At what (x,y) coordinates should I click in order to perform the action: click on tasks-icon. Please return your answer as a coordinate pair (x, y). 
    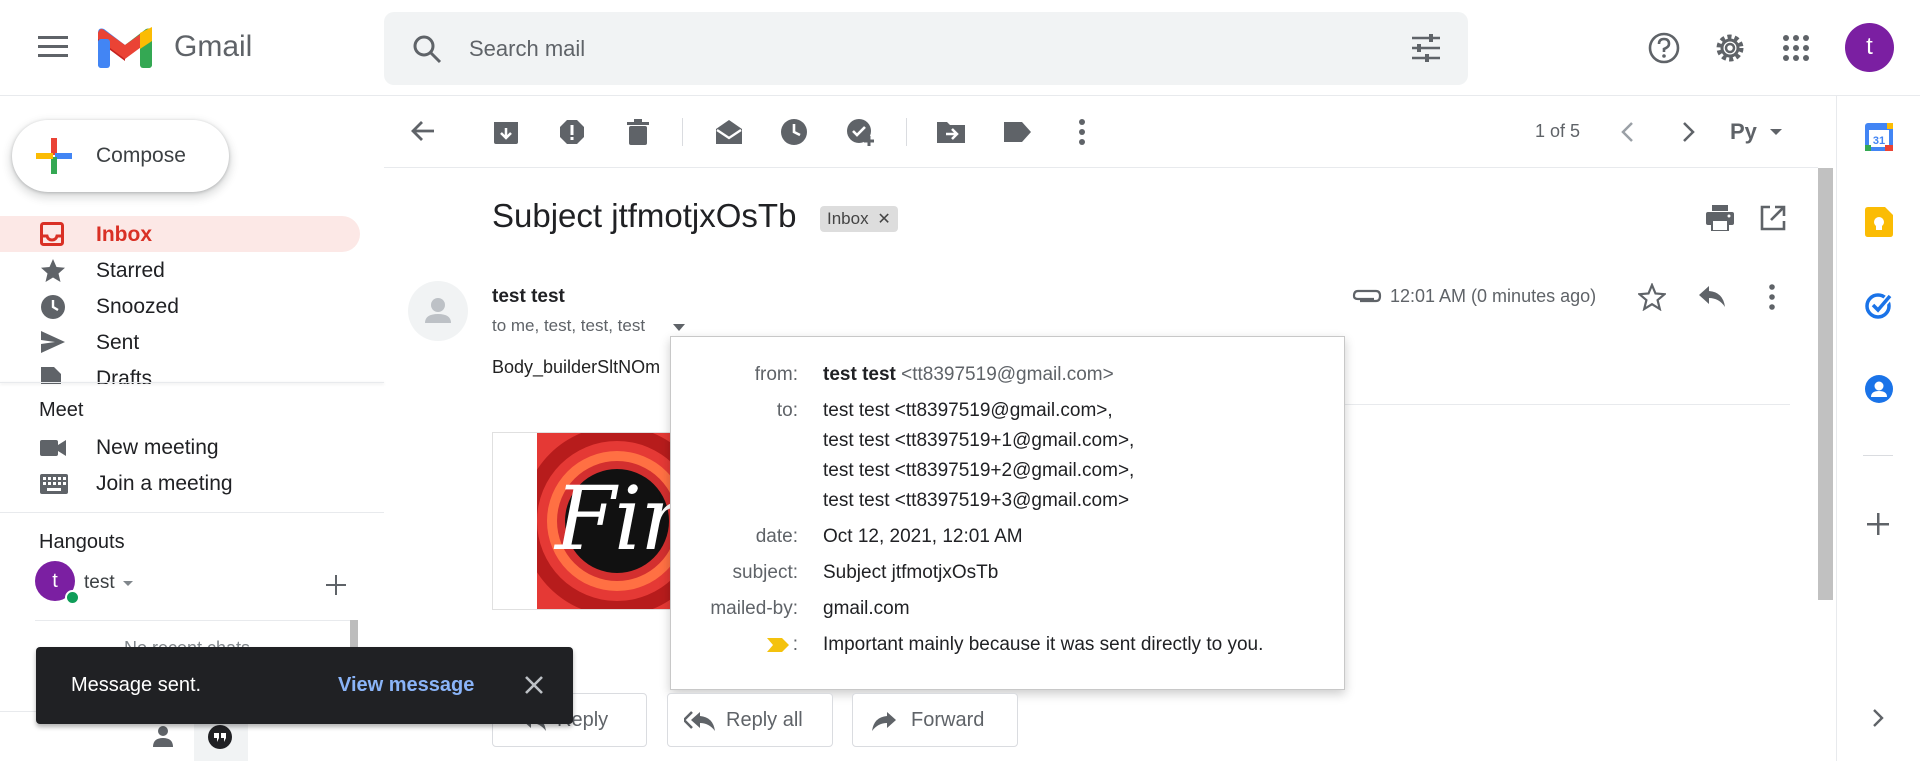
    Looking at the image, I should click on (1879, 305).